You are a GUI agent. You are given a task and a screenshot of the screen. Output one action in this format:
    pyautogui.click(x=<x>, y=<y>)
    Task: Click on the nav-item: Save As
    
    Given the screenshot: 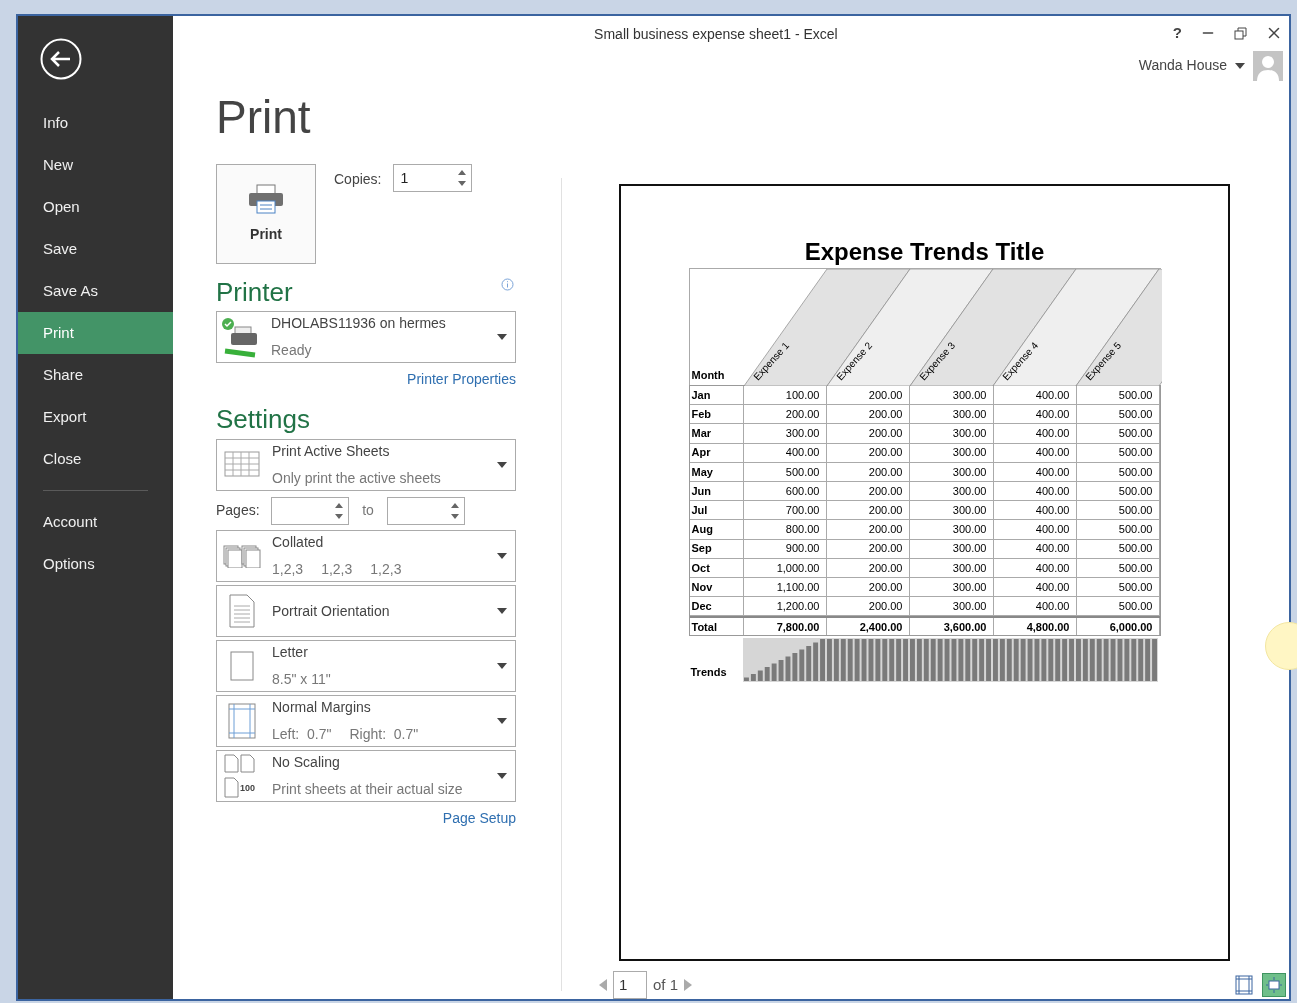 What is the action you would take?
    pyautogui.click(x=95, y=291)
    